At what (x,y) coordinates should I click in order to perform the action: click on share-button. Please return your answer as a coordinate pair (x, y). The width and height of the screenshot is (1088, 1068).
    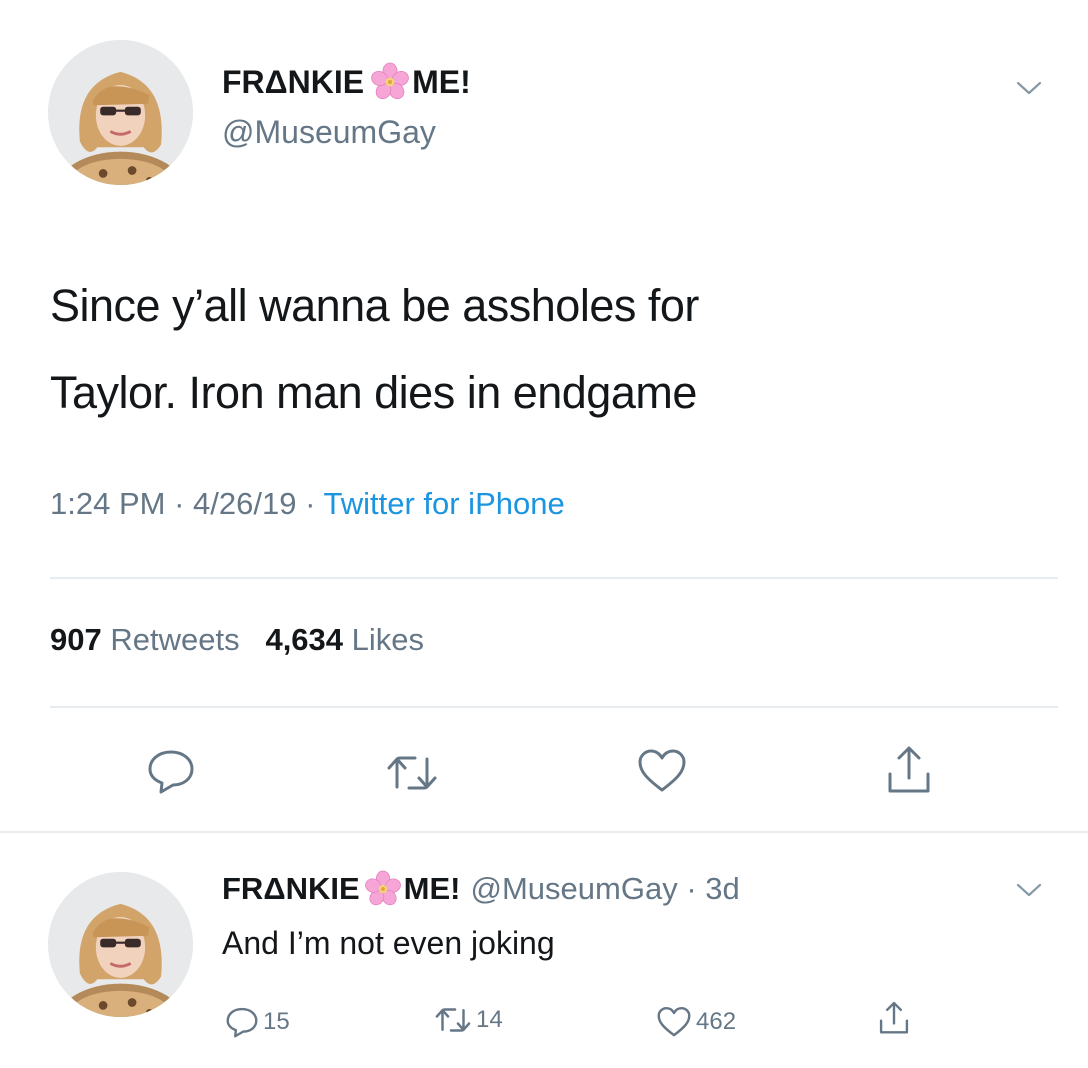
    Looking at the image, I should click on (909, 770).